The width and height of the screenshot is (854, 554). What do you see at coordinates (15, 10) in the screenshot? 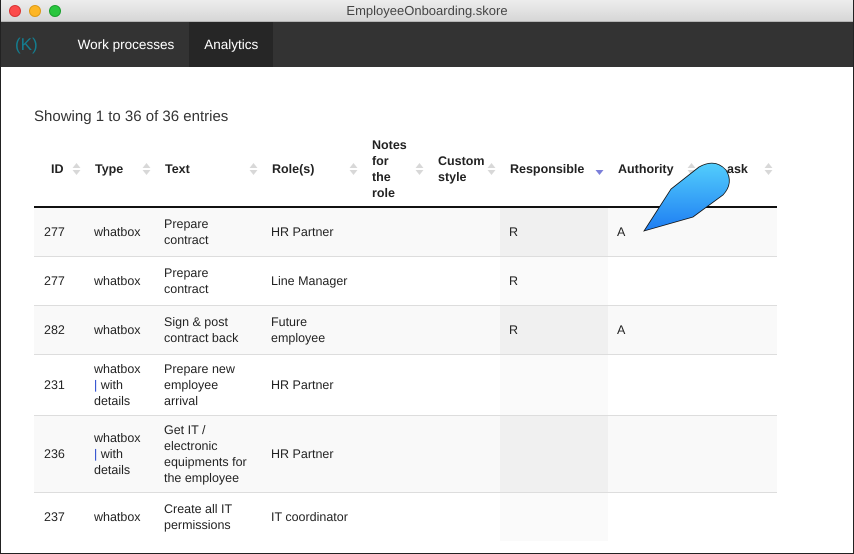
I see `close-icon` at bounding box center [15, 10].